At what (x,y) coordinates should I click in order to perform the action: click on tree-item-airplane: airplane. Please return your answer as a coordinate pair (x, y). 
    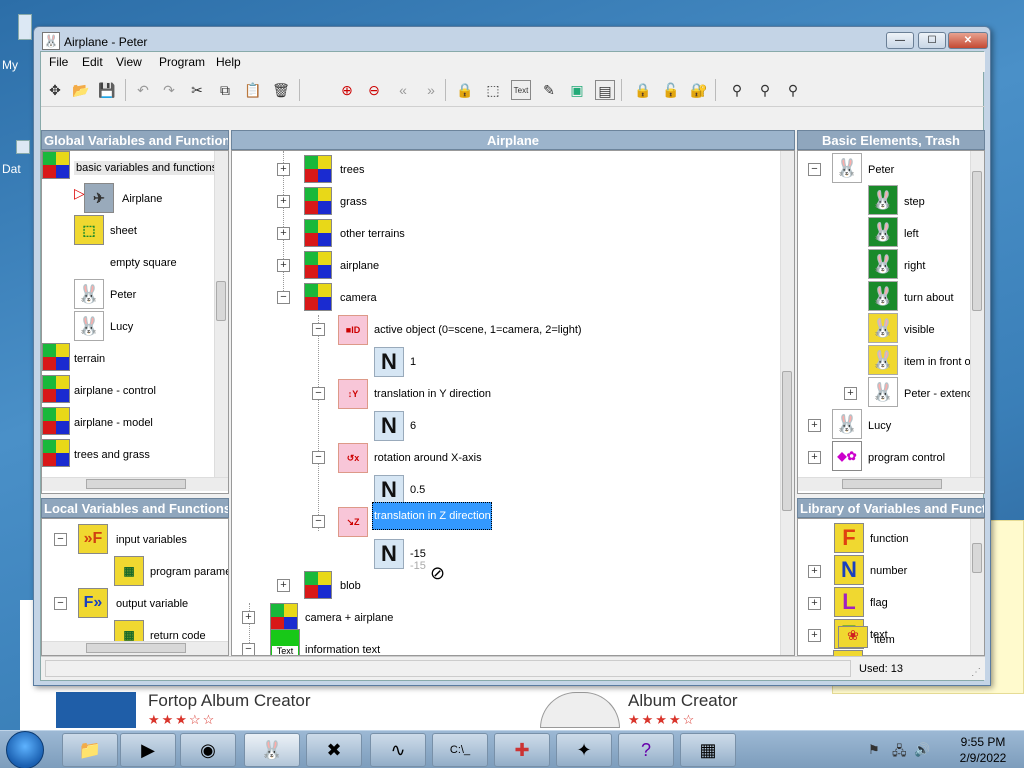
    Looking at the image, I should click on (359, 266).